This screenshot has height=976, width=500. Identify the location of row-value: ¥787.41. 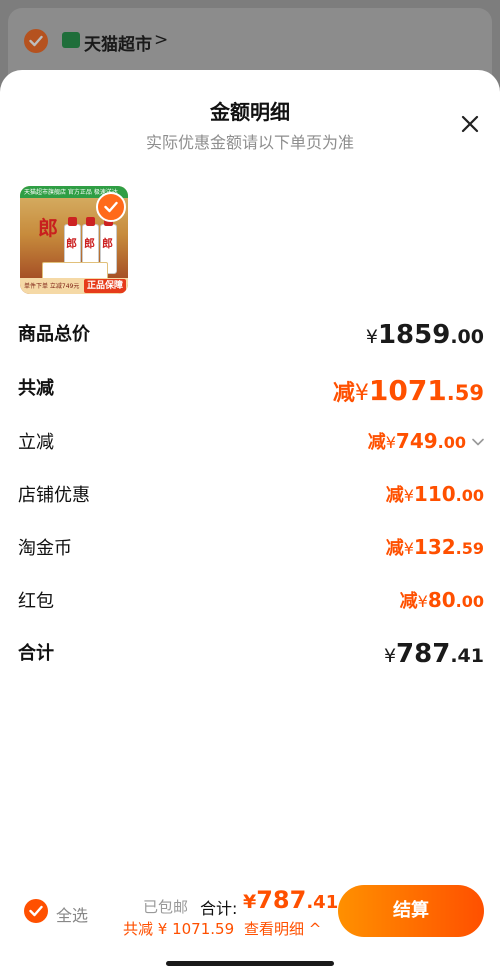
(434, 654).